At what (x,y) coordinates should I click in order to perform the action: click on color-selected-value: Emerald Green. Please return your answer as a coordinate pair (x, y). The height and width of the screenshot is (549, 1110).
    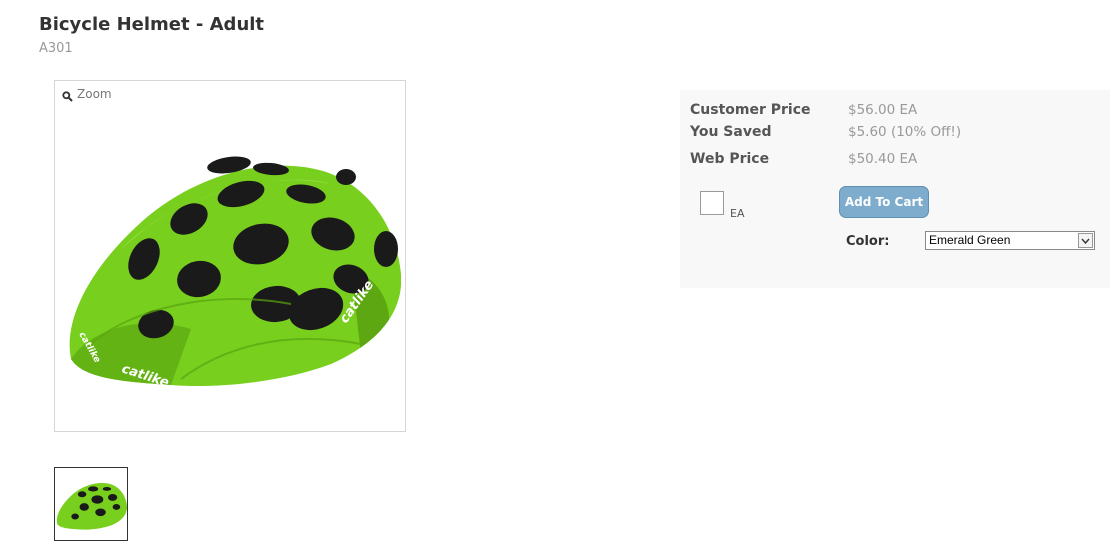
    Looking at the image, I should click on (970, 240).